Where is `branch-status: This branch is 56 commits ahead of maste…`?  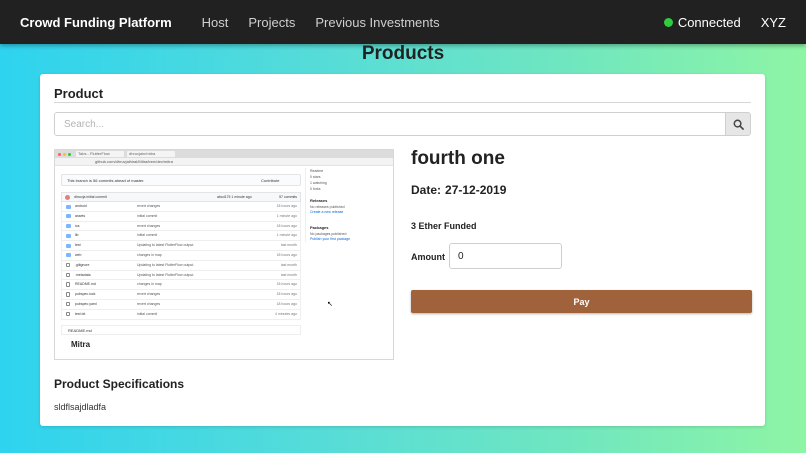 branch-status: This branch is 56 commits ahead of maste… is located at coordinates (181, 180).